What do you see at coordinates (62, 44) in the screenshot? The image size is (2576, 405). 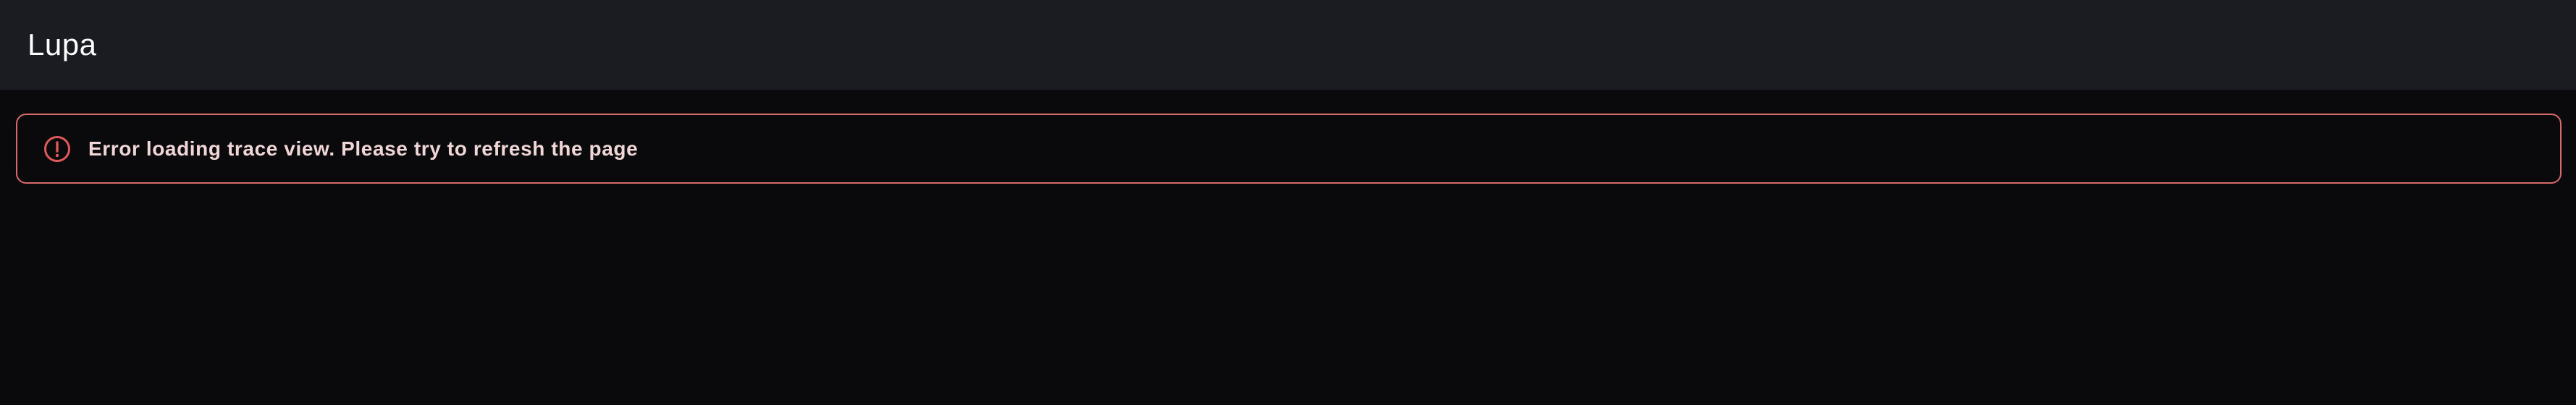 I see `app-title: Lupa` at bounding box center [62, 44].